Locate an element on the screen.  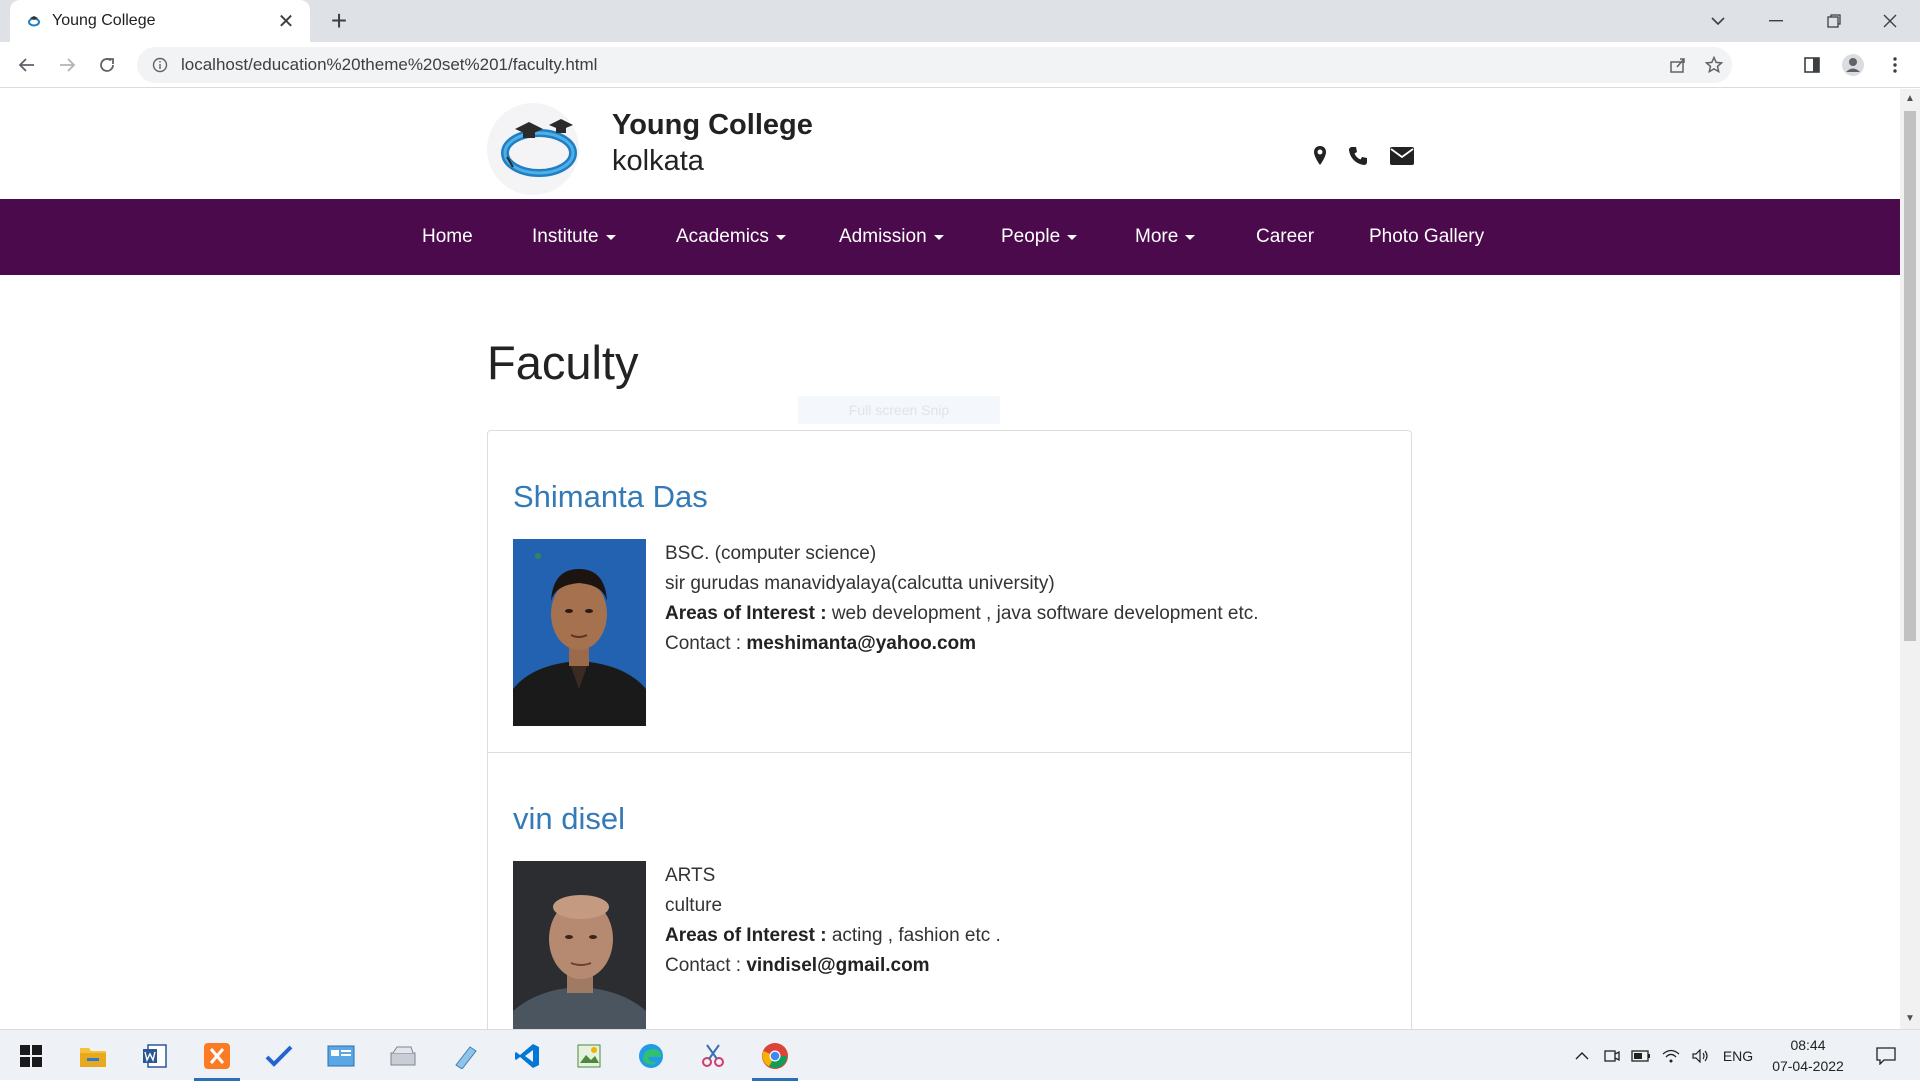
vscode-icon is located at coordinates (527, 1055).